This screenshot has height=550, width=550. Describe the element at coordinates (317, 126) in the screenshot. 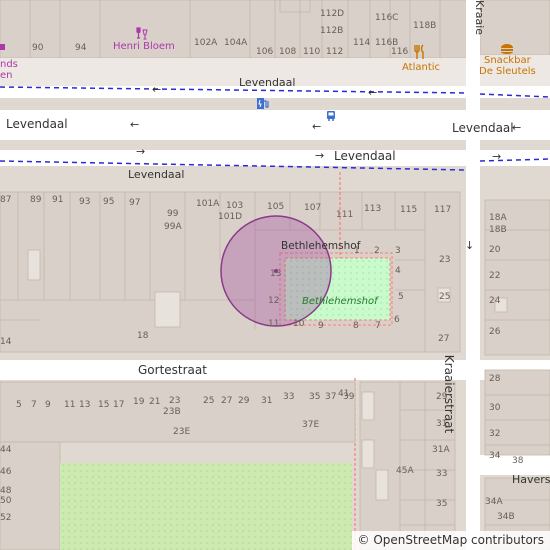

I see `oneway-arrow-left-2: ←` at that location.